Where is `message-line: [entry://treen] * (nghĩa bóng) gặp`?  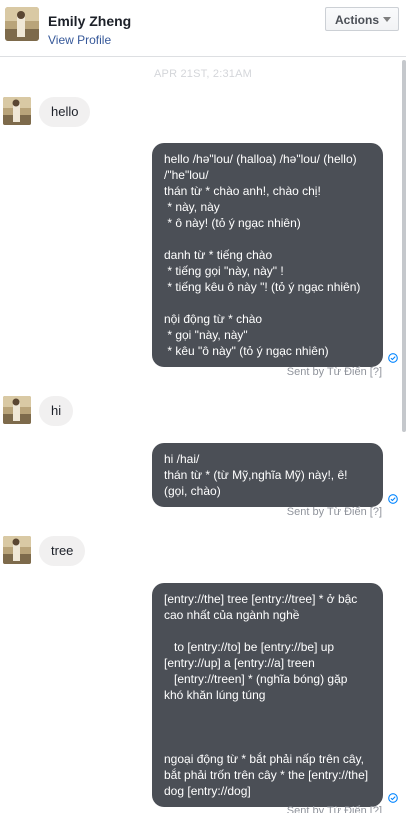
message-line: [entry://treen] * (nghĩa bóng) gặp is located at coordinates (256, 679).